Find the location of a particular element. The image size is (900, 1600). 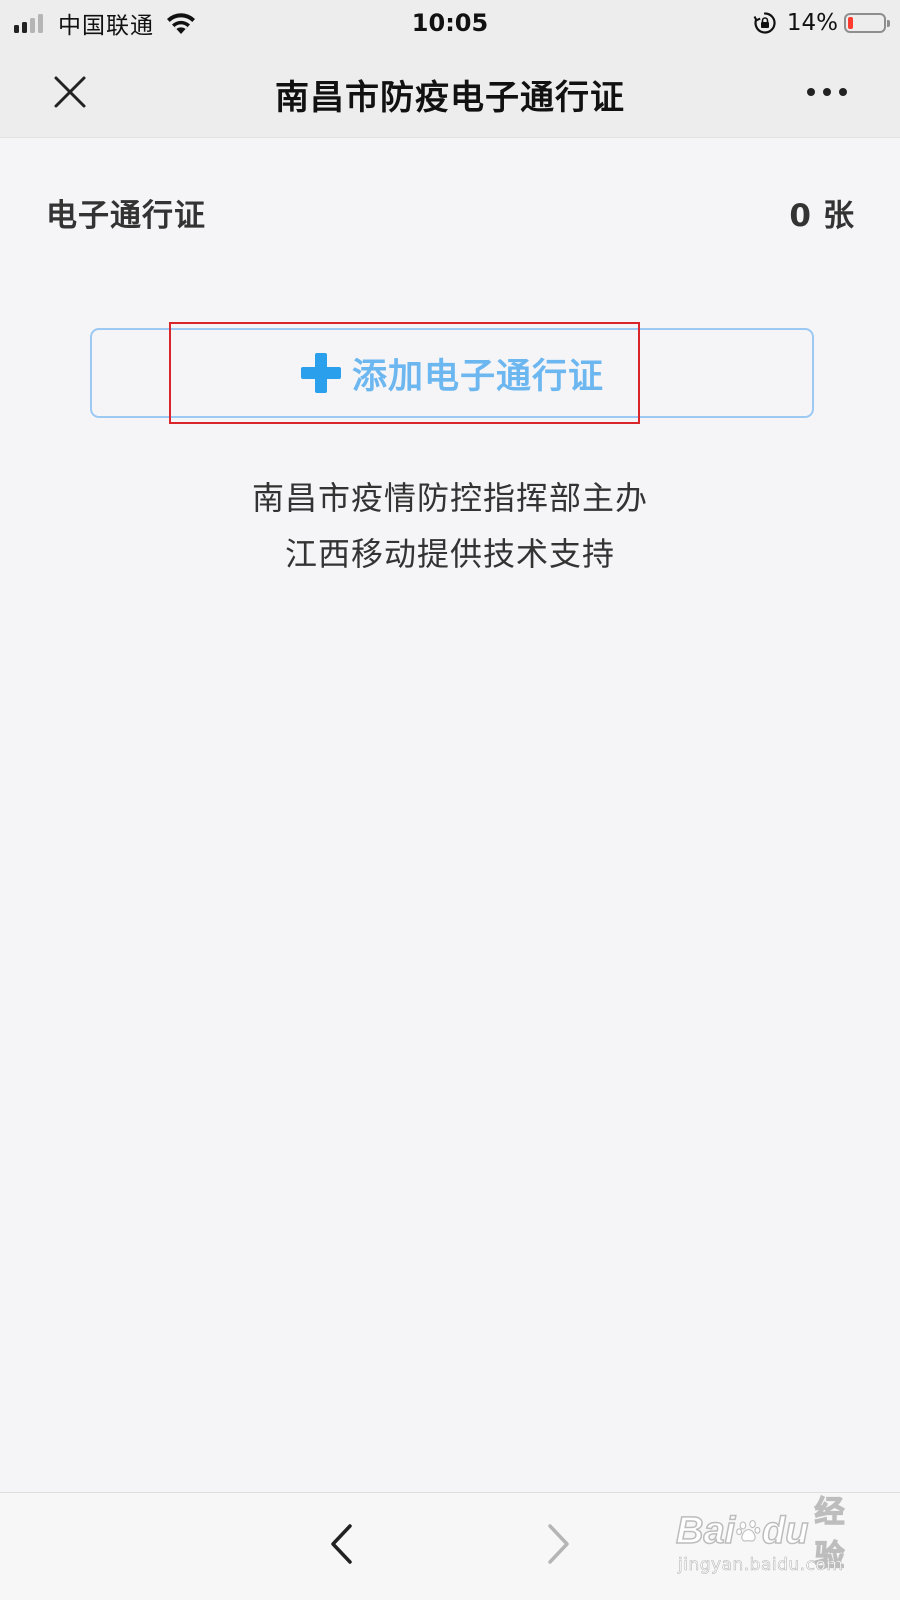

more-button is located at coordinates (827, 92).